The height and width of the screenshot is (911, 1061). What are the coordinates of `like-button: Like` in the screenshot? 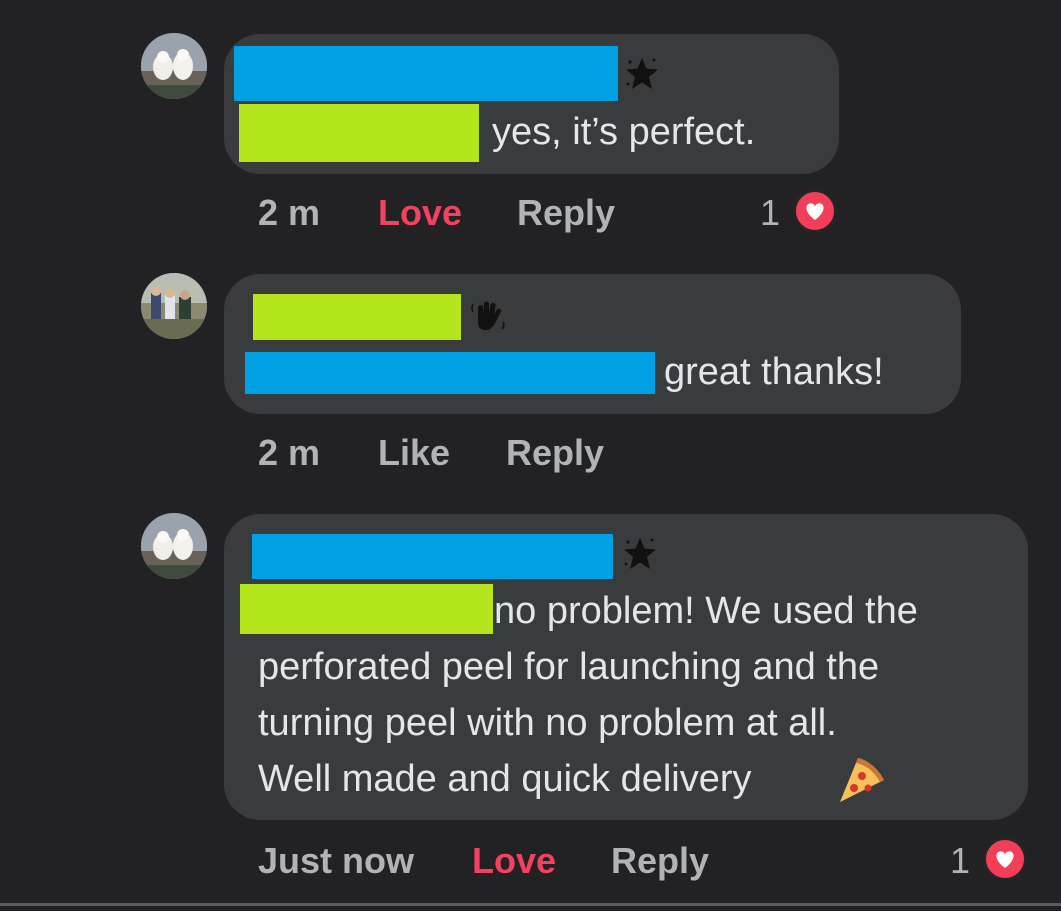 It's located at (414, 453).